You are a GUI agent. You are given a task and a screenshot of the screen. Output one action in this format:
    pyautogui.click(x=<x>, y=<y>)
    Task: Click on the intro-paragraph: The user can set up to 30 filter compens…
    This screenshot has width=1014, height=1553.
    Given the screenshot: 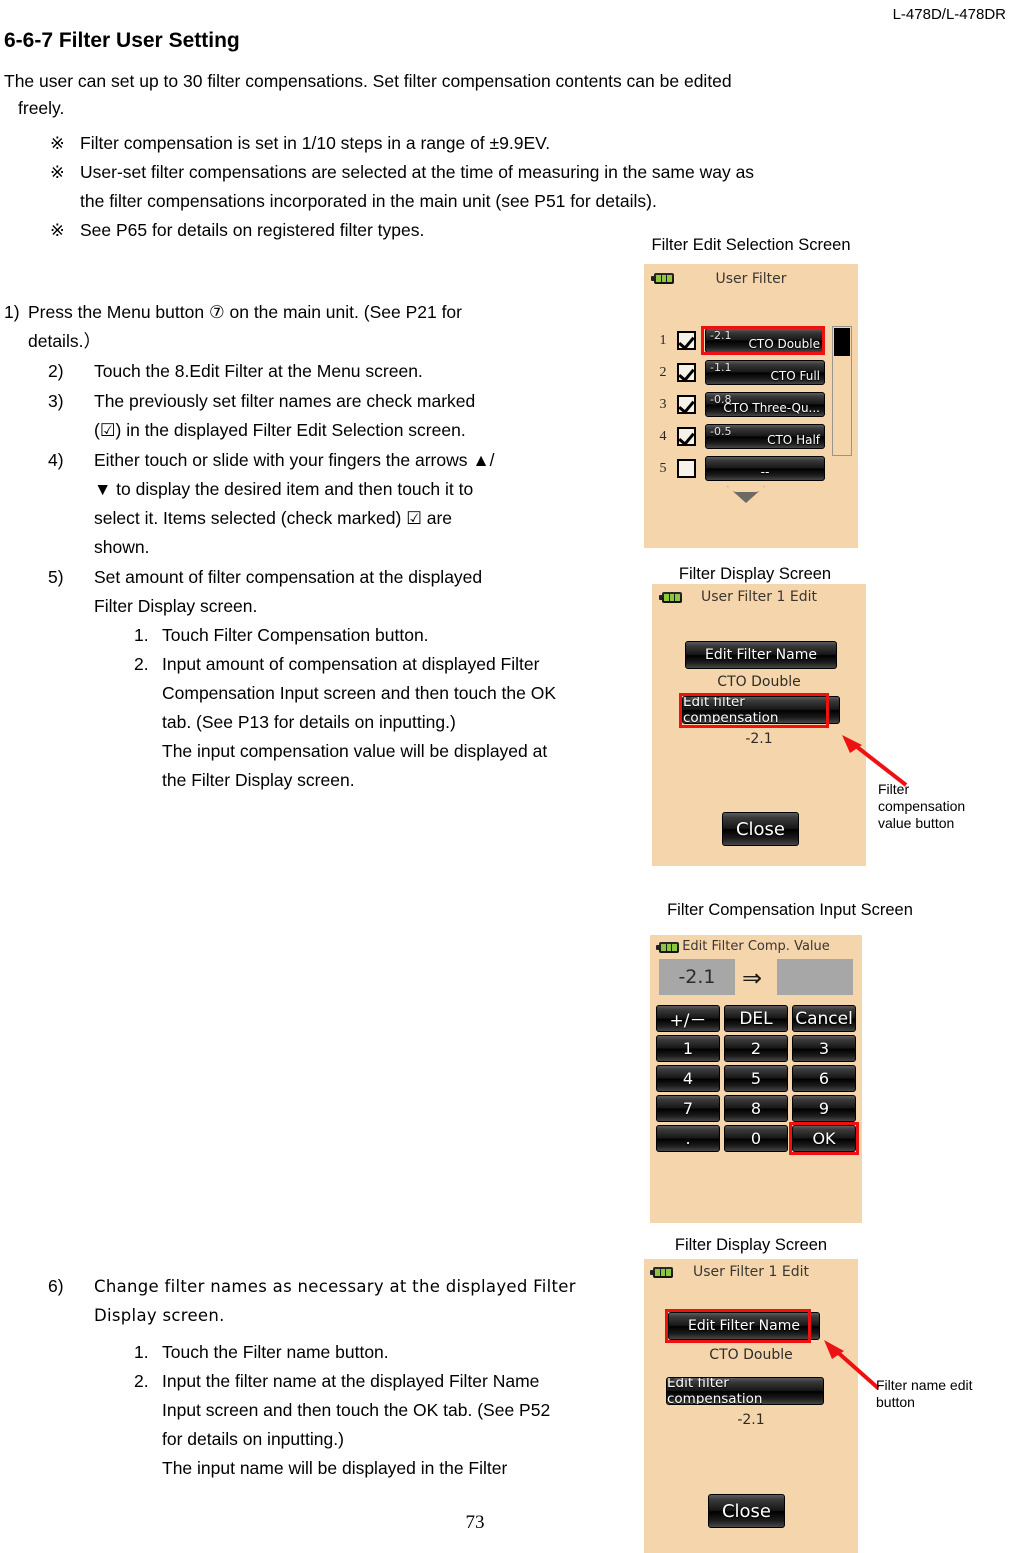 What is the action you would take?
    pyautogui.click(x=469, y=95)
    